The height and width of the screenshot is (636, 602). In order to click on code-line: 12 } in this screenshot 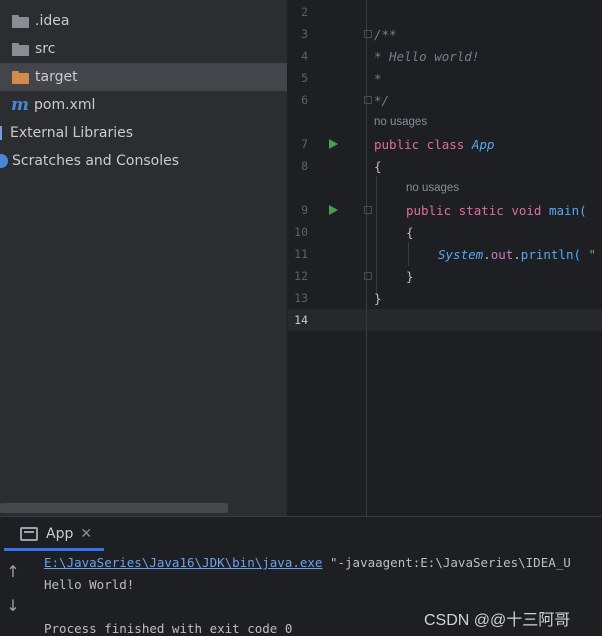, I will do `click(445, 276)`.